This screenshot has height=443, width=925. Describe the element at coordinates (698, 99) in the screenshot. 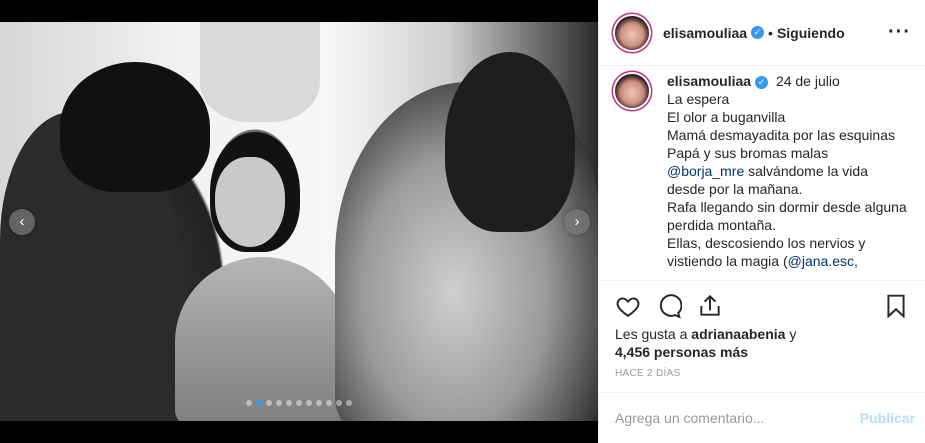

I see `caption-line: La espera` at that location.